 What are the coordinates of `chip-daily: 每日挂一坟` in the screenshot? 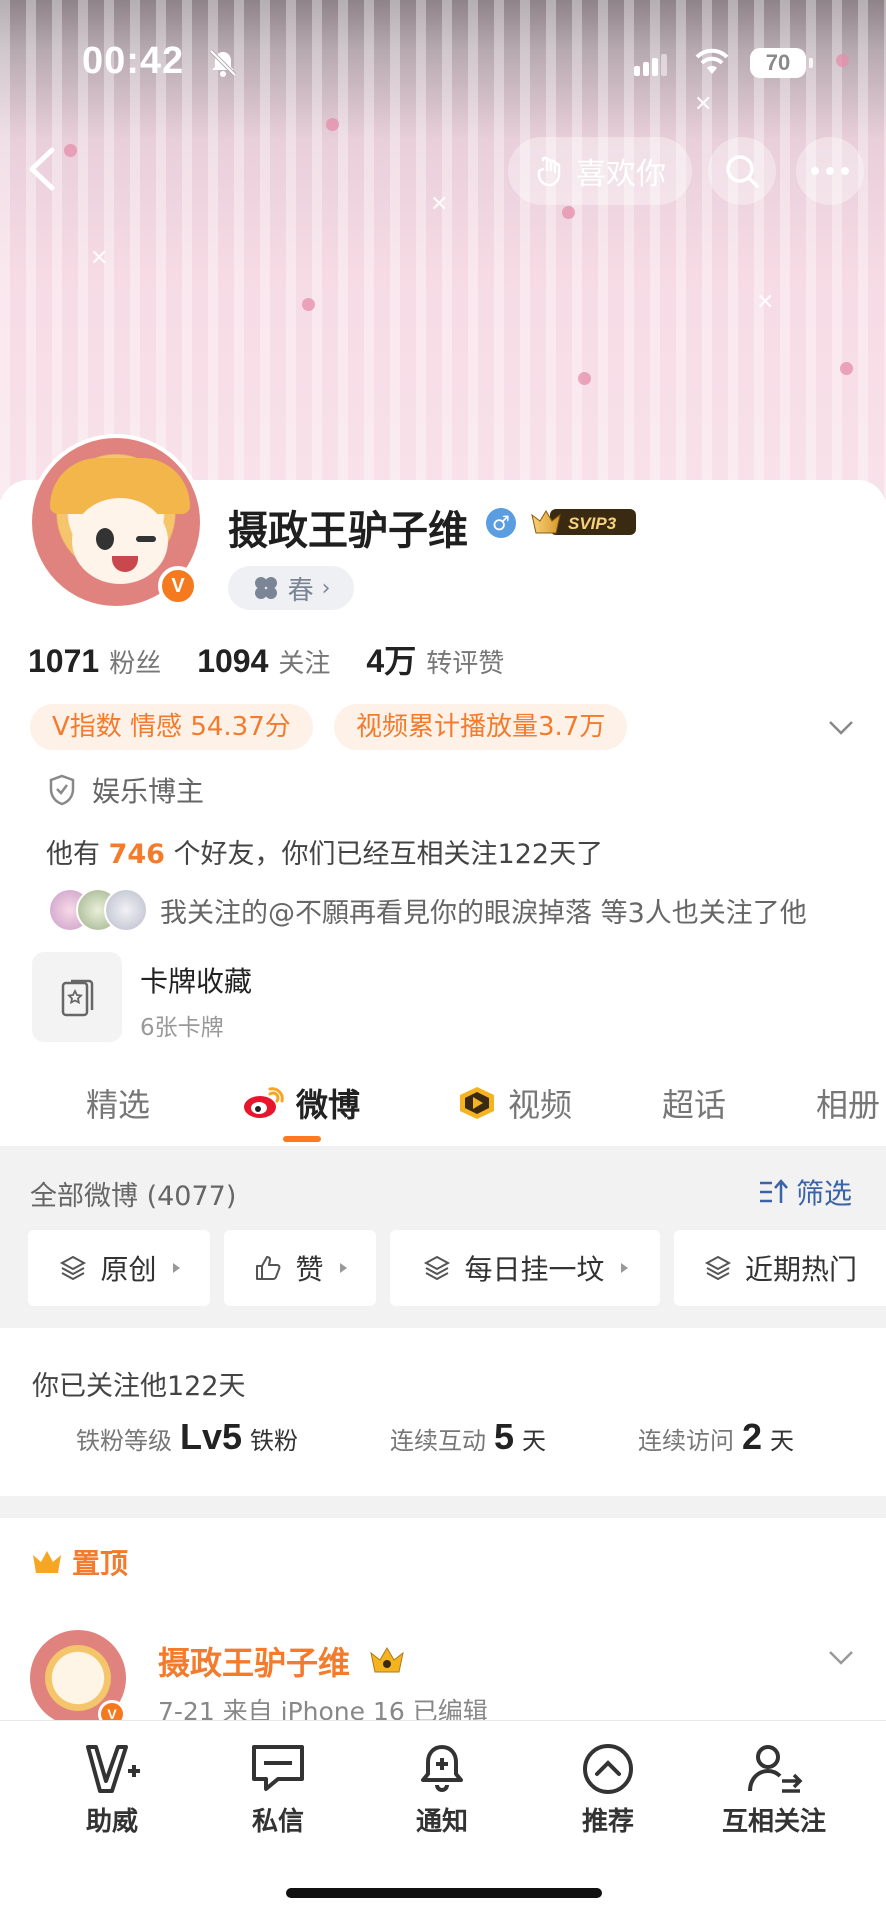 It's located at (525, 1268).